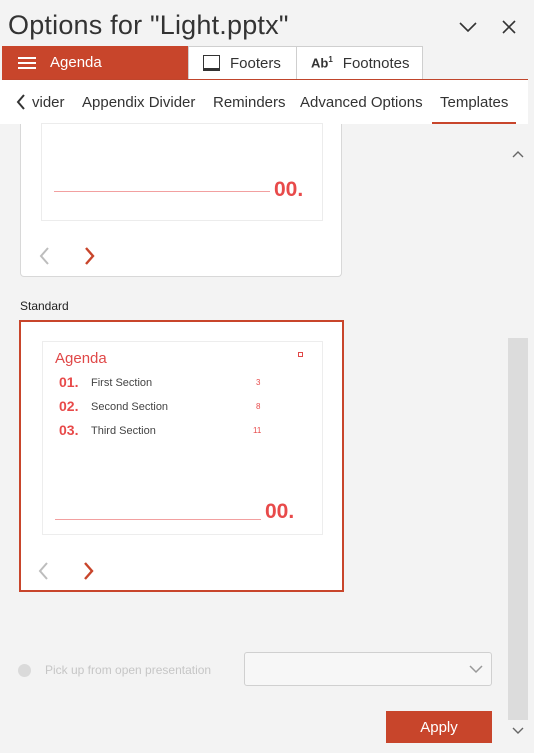  I want to click on tab-agenda: Agenda, so click(95, 62).